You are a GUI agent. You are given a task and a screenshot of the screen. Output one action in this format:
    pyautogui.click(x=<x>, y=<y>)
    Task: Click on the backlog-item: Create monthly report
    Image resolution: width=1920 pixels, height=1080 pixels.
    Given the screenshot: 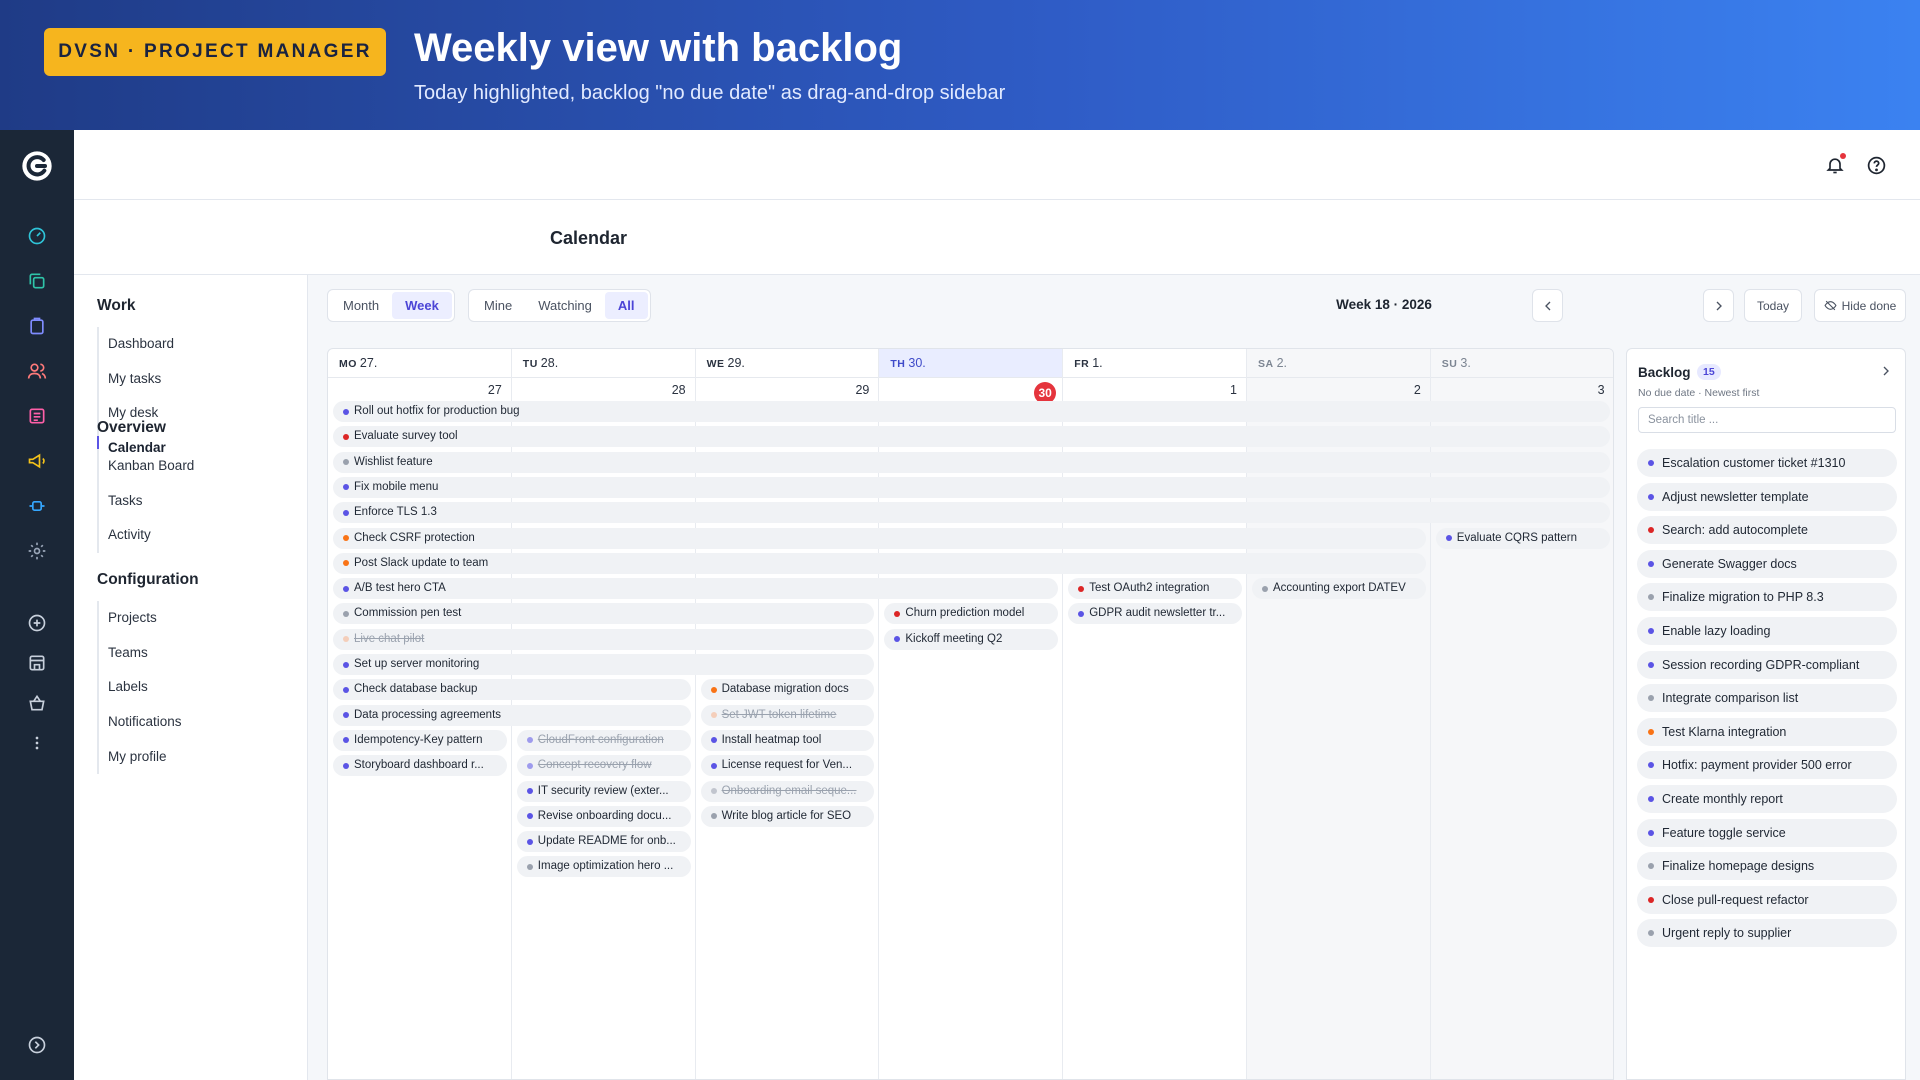 What is the action you would take?
    pyautogui.click(x=1767, y=799)
    